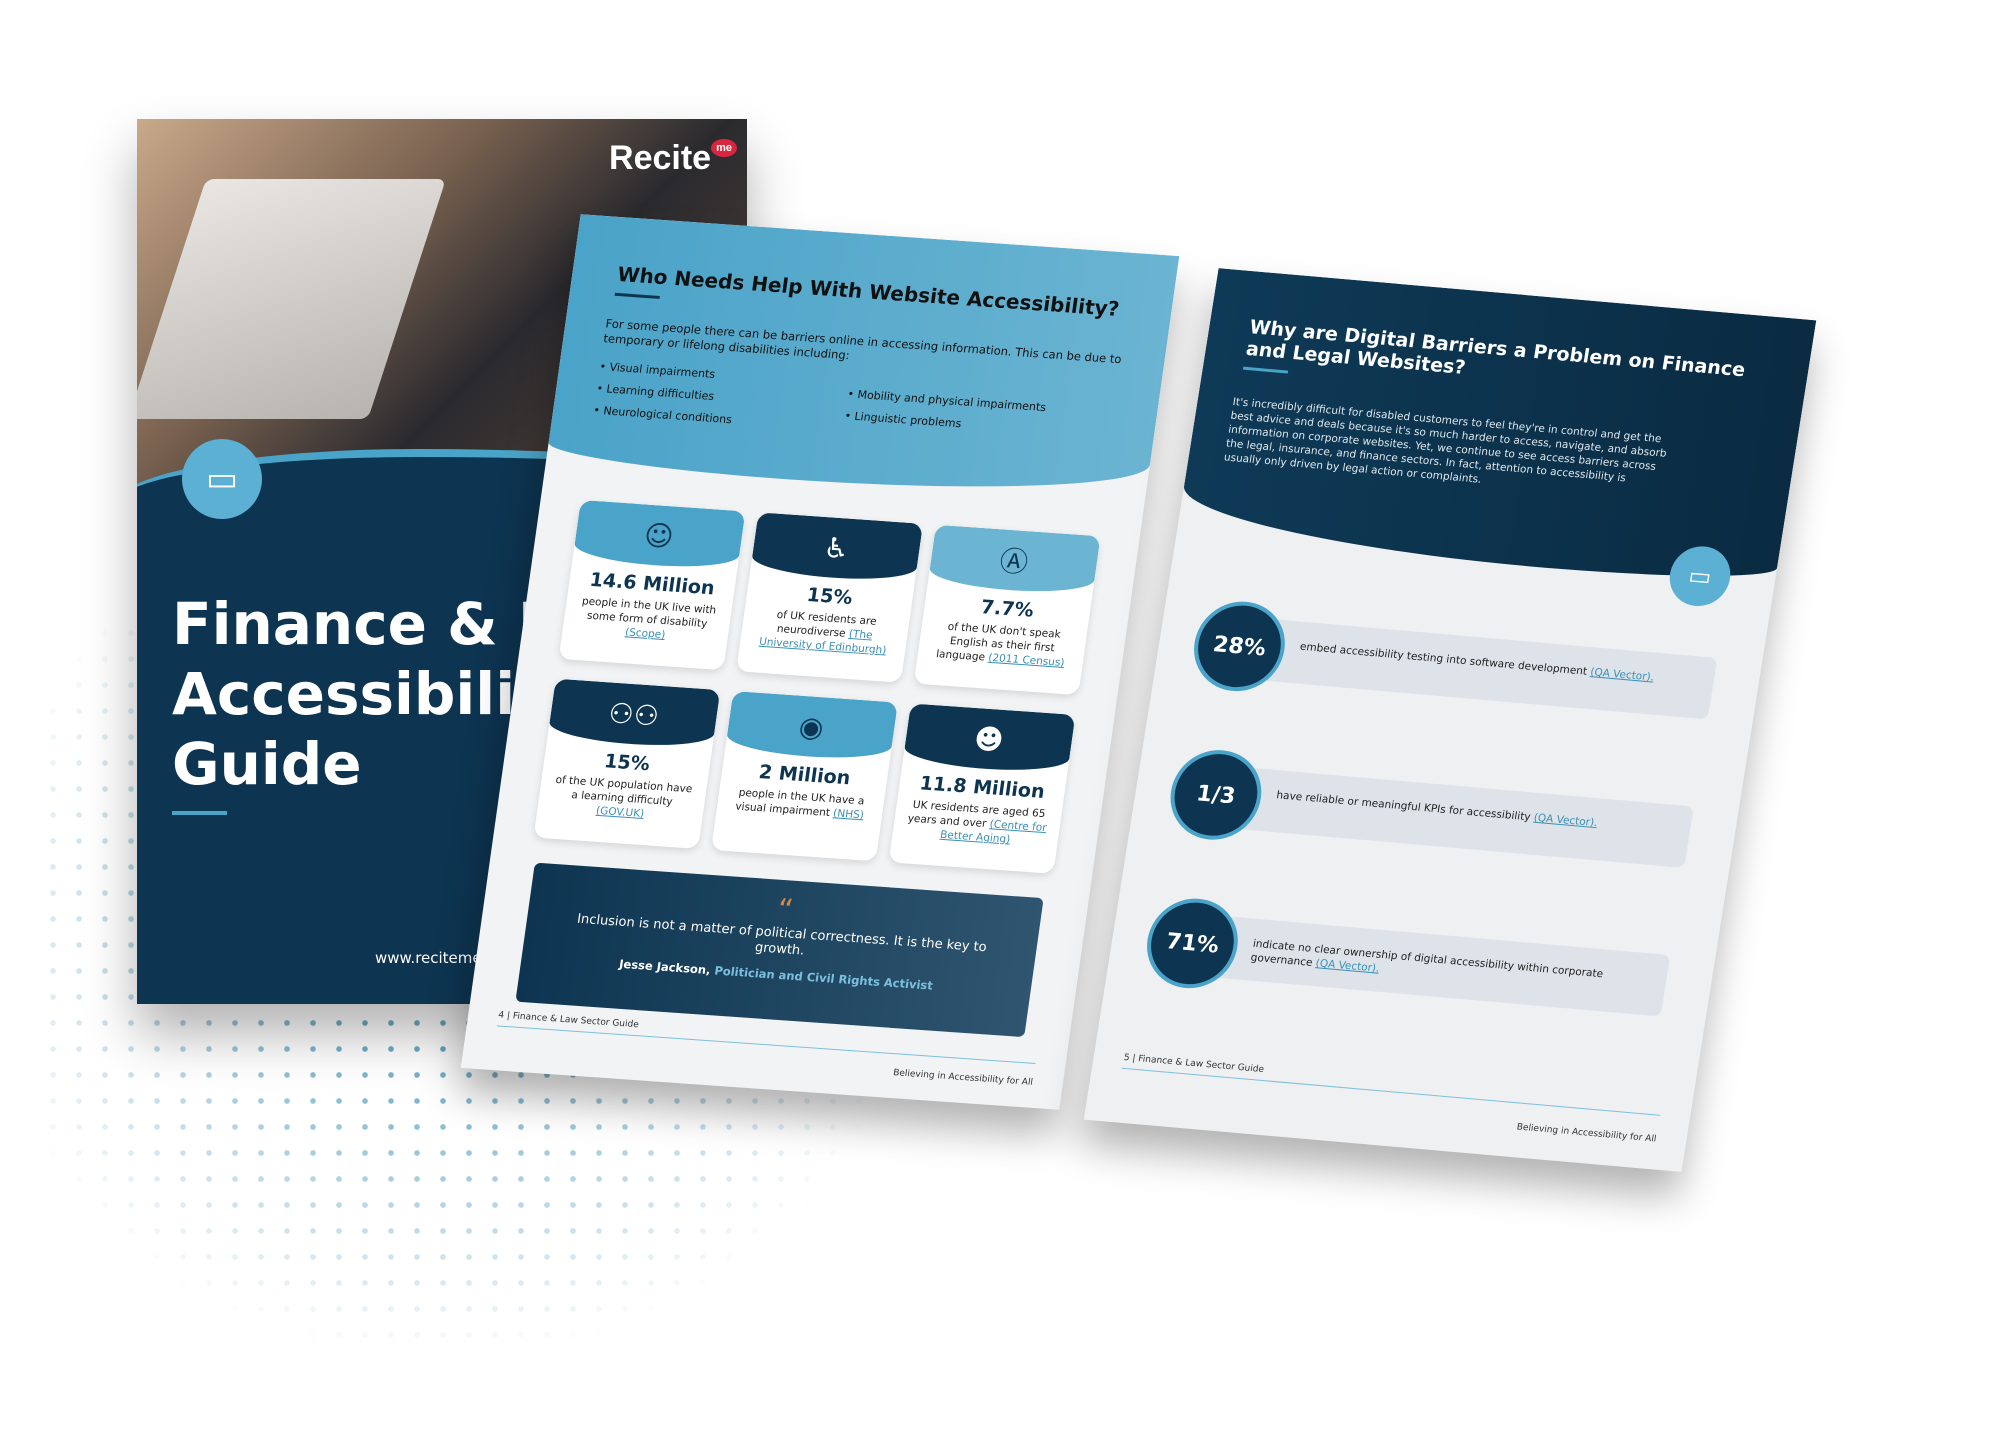 The width and height of the screenshot is (2000, 1442). Describe the element at coordinates (1391, 1091) in the screenshot. I see `footer-divider` at that location.